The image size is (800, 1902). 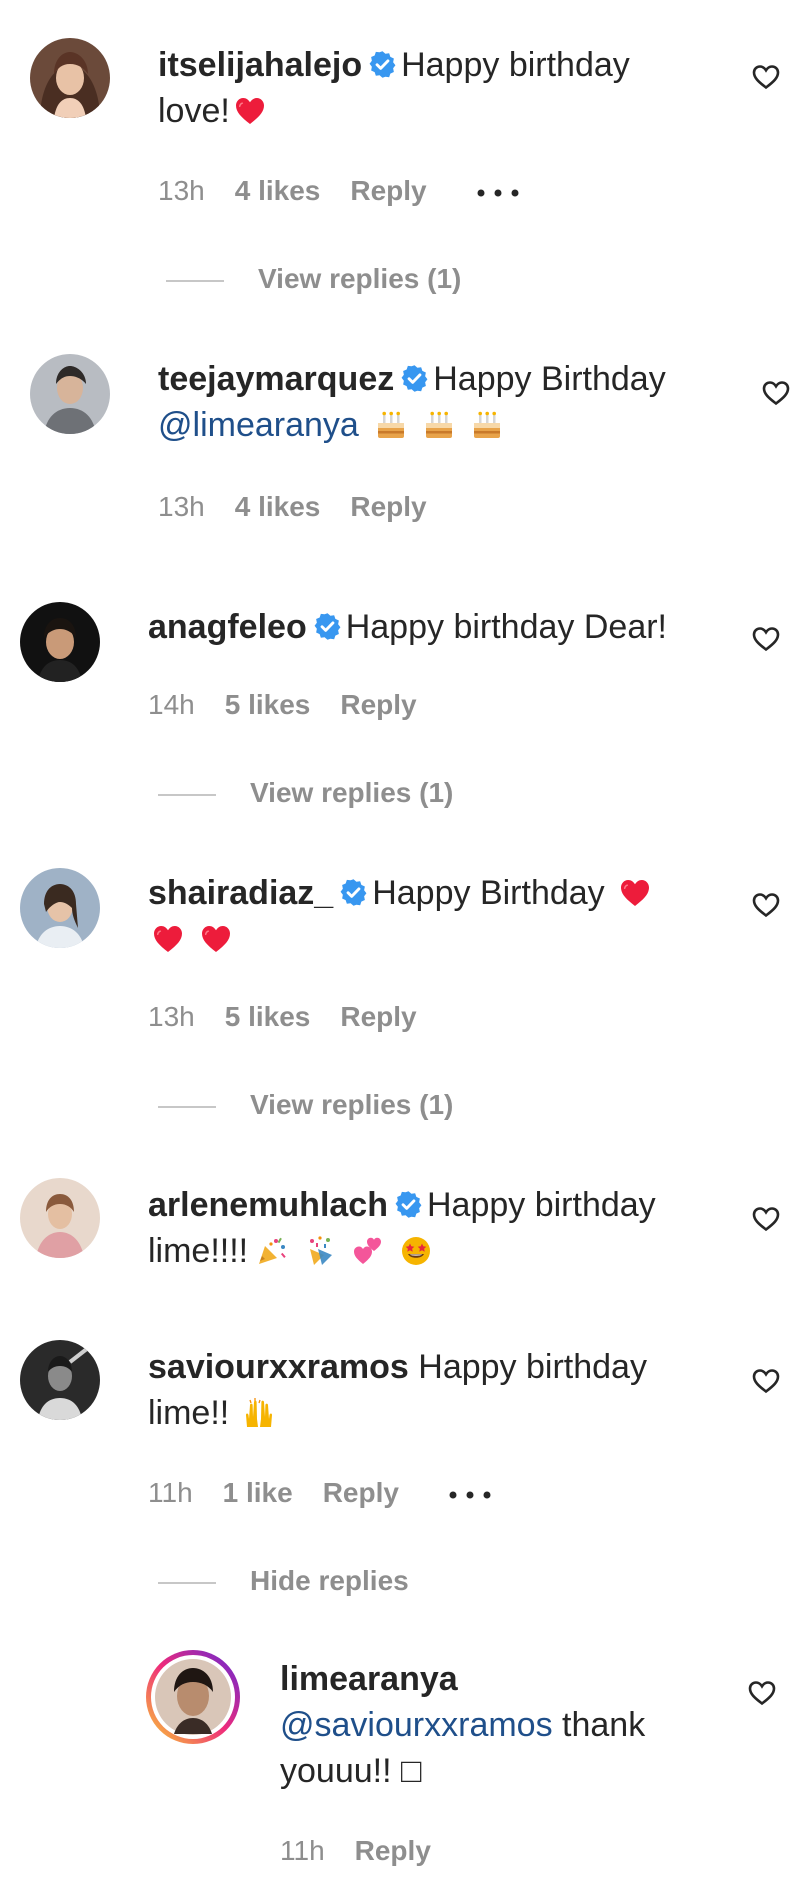 I want to click on comment-meta: 14h 5 likes Reply, so click(x=297, y=705).